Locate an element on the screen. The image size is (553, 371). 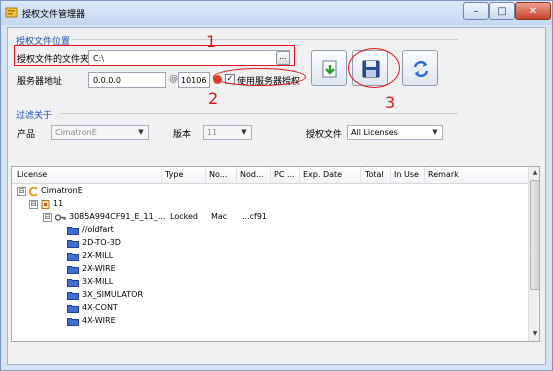
status-bar is located at coordinates (276, 358).